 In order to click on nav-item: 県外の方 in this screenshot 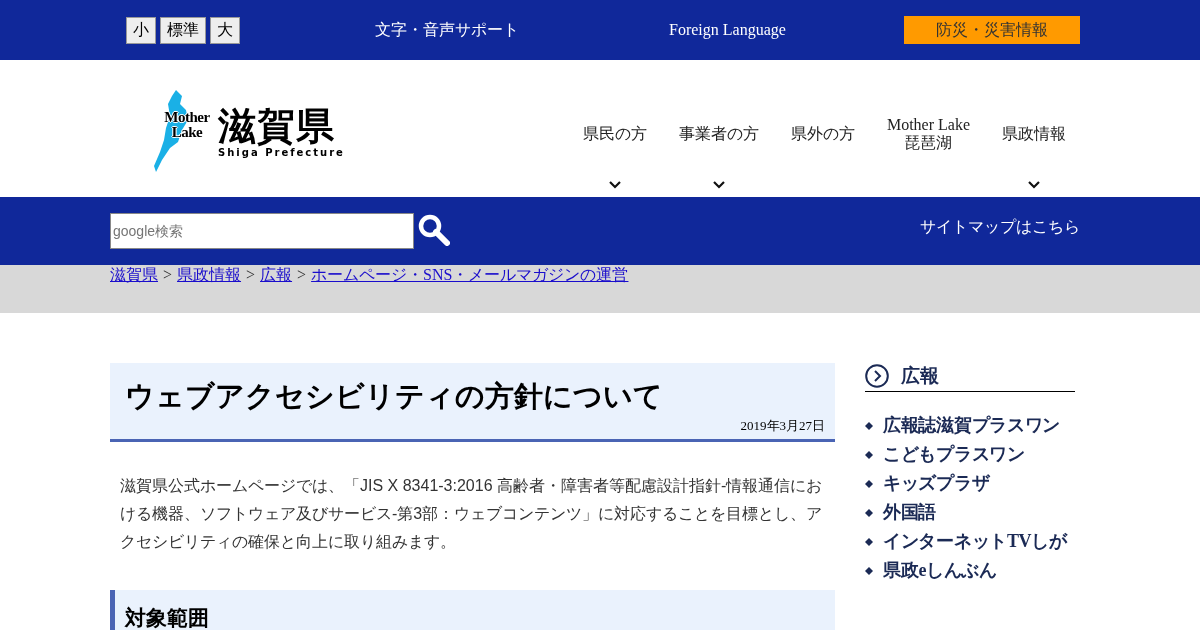, I will do `click(822, 128)`.